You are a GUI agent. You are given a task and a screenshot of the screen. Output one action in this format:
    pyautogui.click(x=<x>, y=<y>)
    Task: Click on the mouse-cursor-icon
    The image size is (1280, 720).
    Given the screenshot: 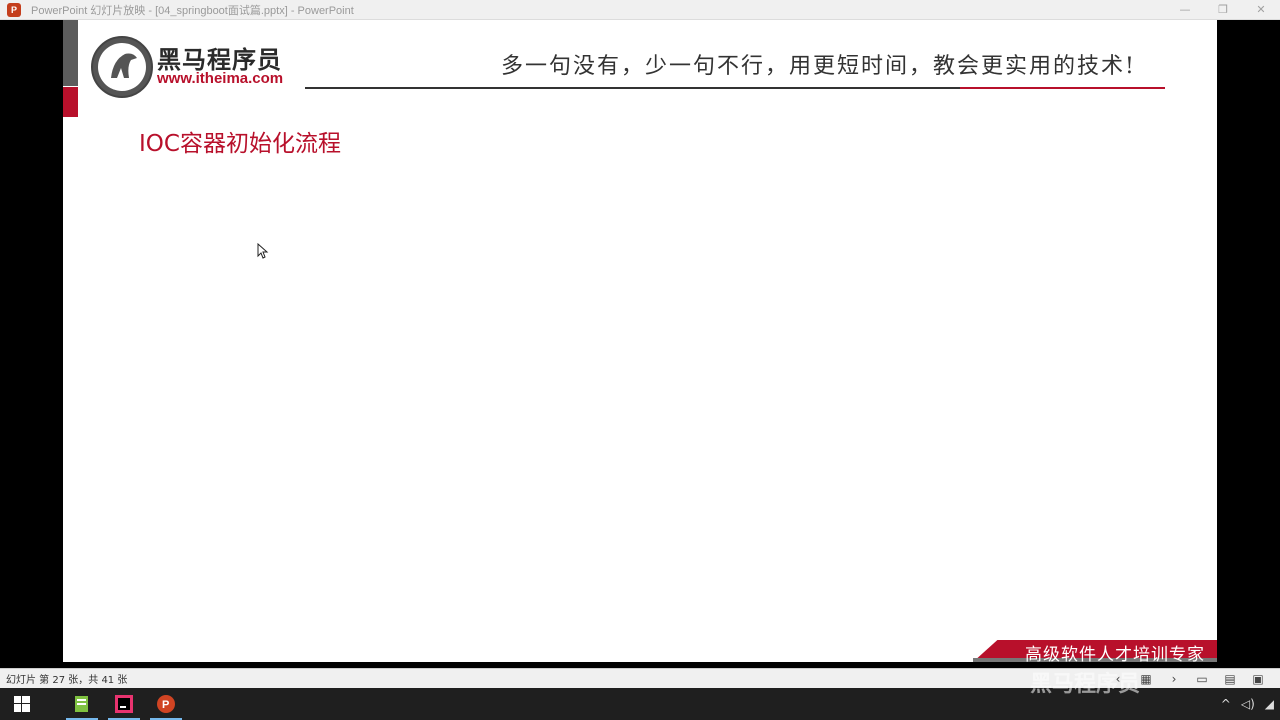 What is the action you would take?
    pyautogui.click(x=263, y=251)
    